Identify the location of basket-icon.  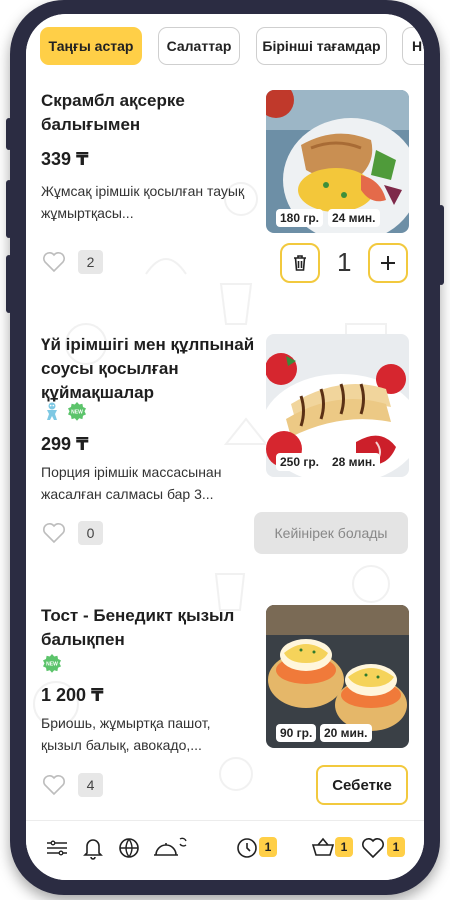
(323, 848).